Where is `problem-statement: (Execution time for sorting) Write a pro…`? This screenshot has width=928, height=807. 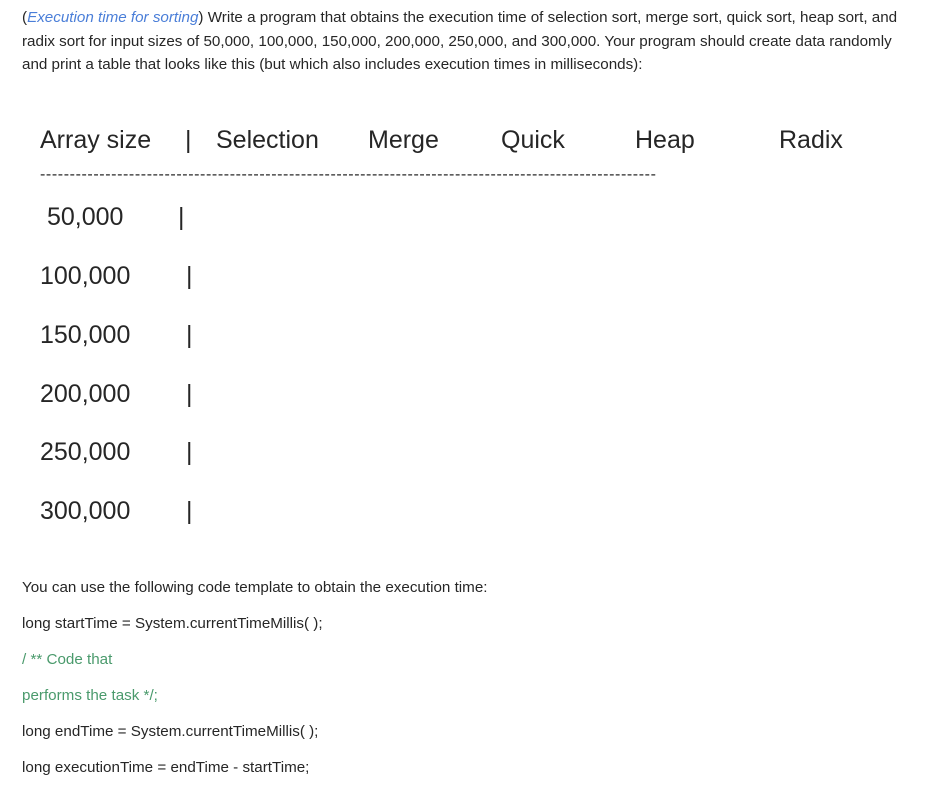 problem-statement: (Execution time for sorting) Write a pro… is located at coordinates (462, 41).